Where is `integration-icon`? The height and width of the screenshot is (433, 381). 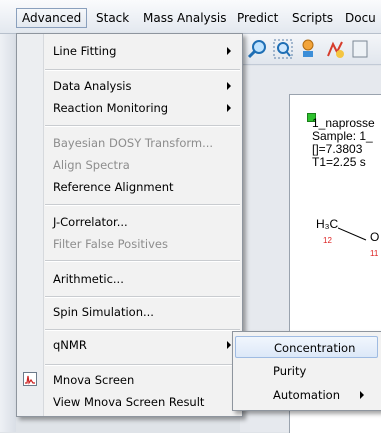 integration-icon is located at coordinates (335, 49).